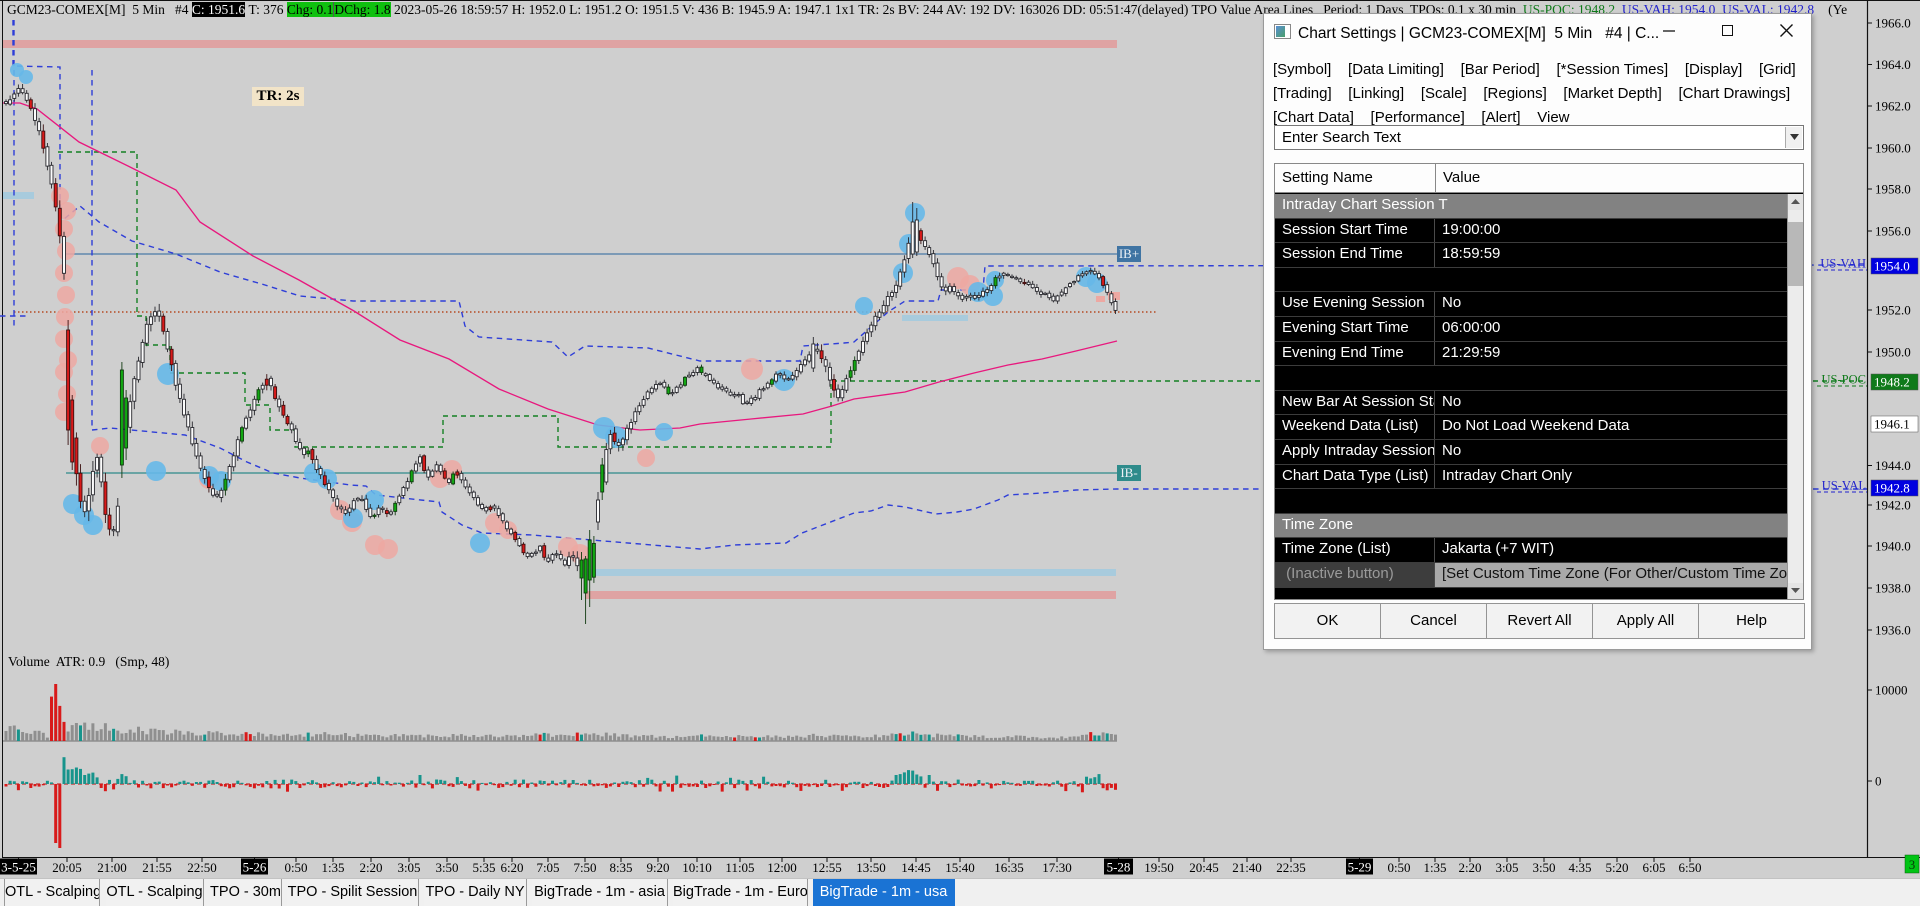  What do you see at coordinates (657, 867) in the screenshot?
I see `svg-text: 9:20` at bounding box center [657, 867].